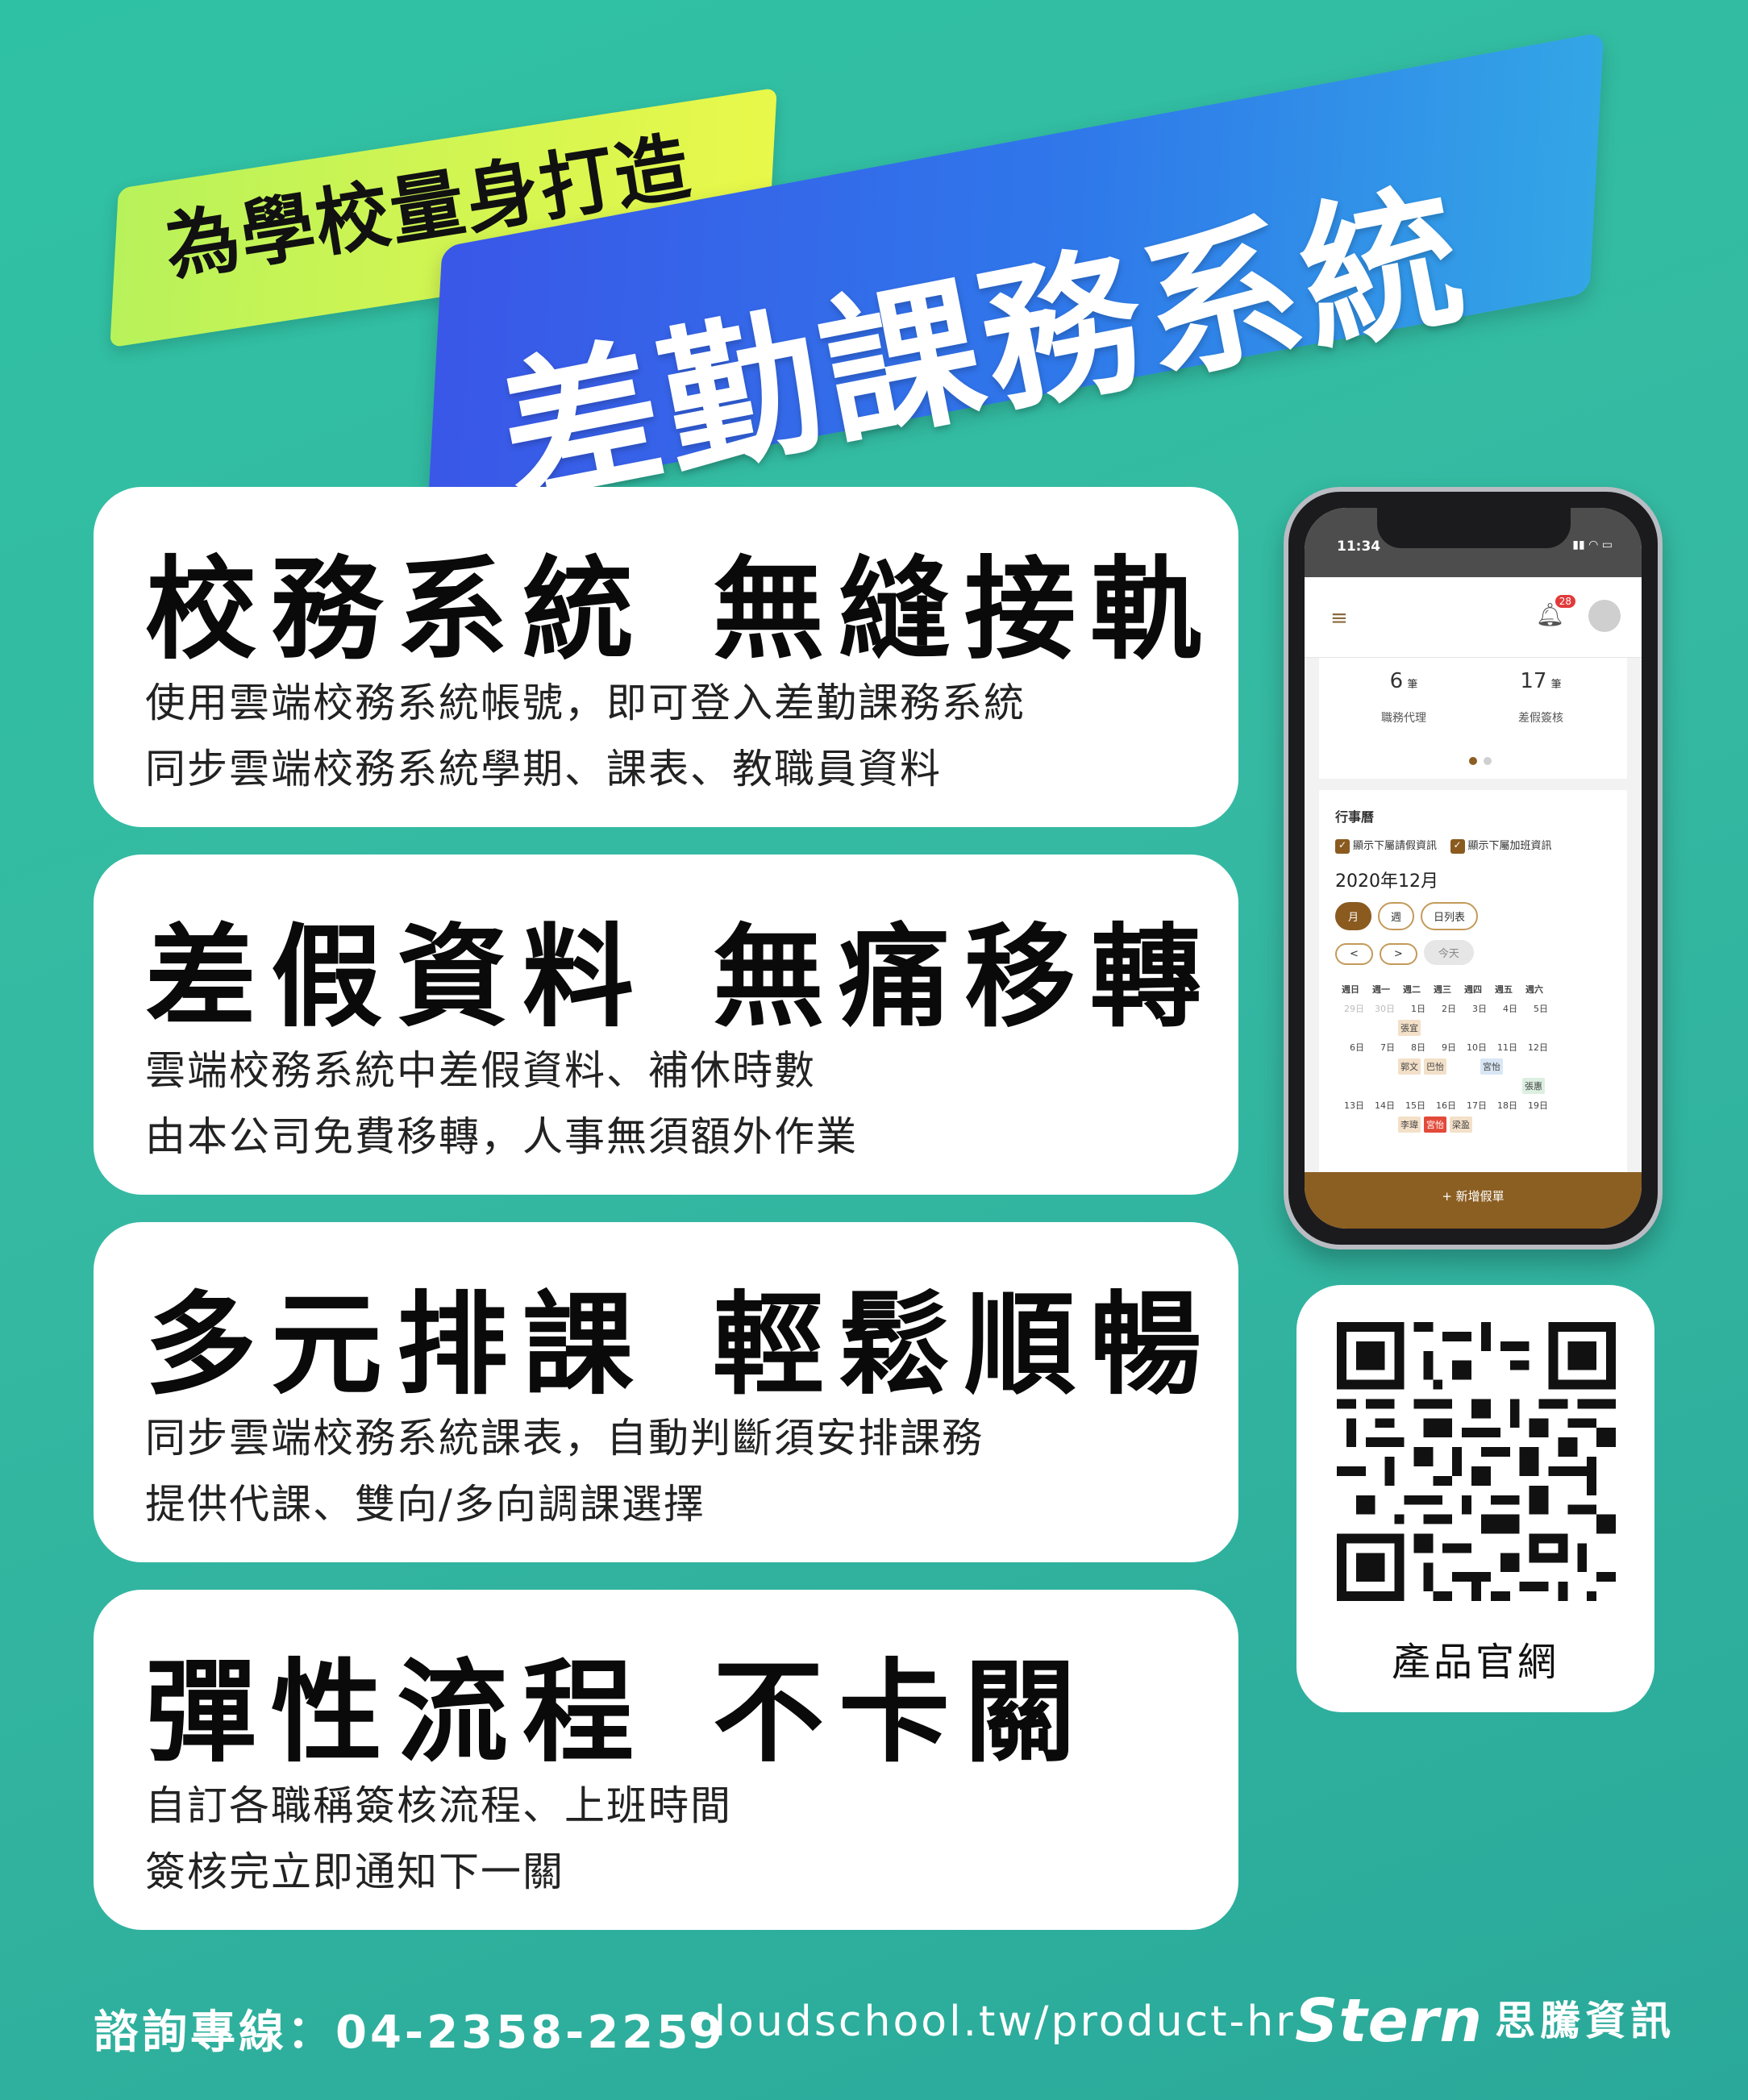 The height and width of the screenshot is (2100, 1748). Describe the element at coordinates (681, 977) in the screenshot. I see `feature-title: 差假資料 無痛移轉` at that location.